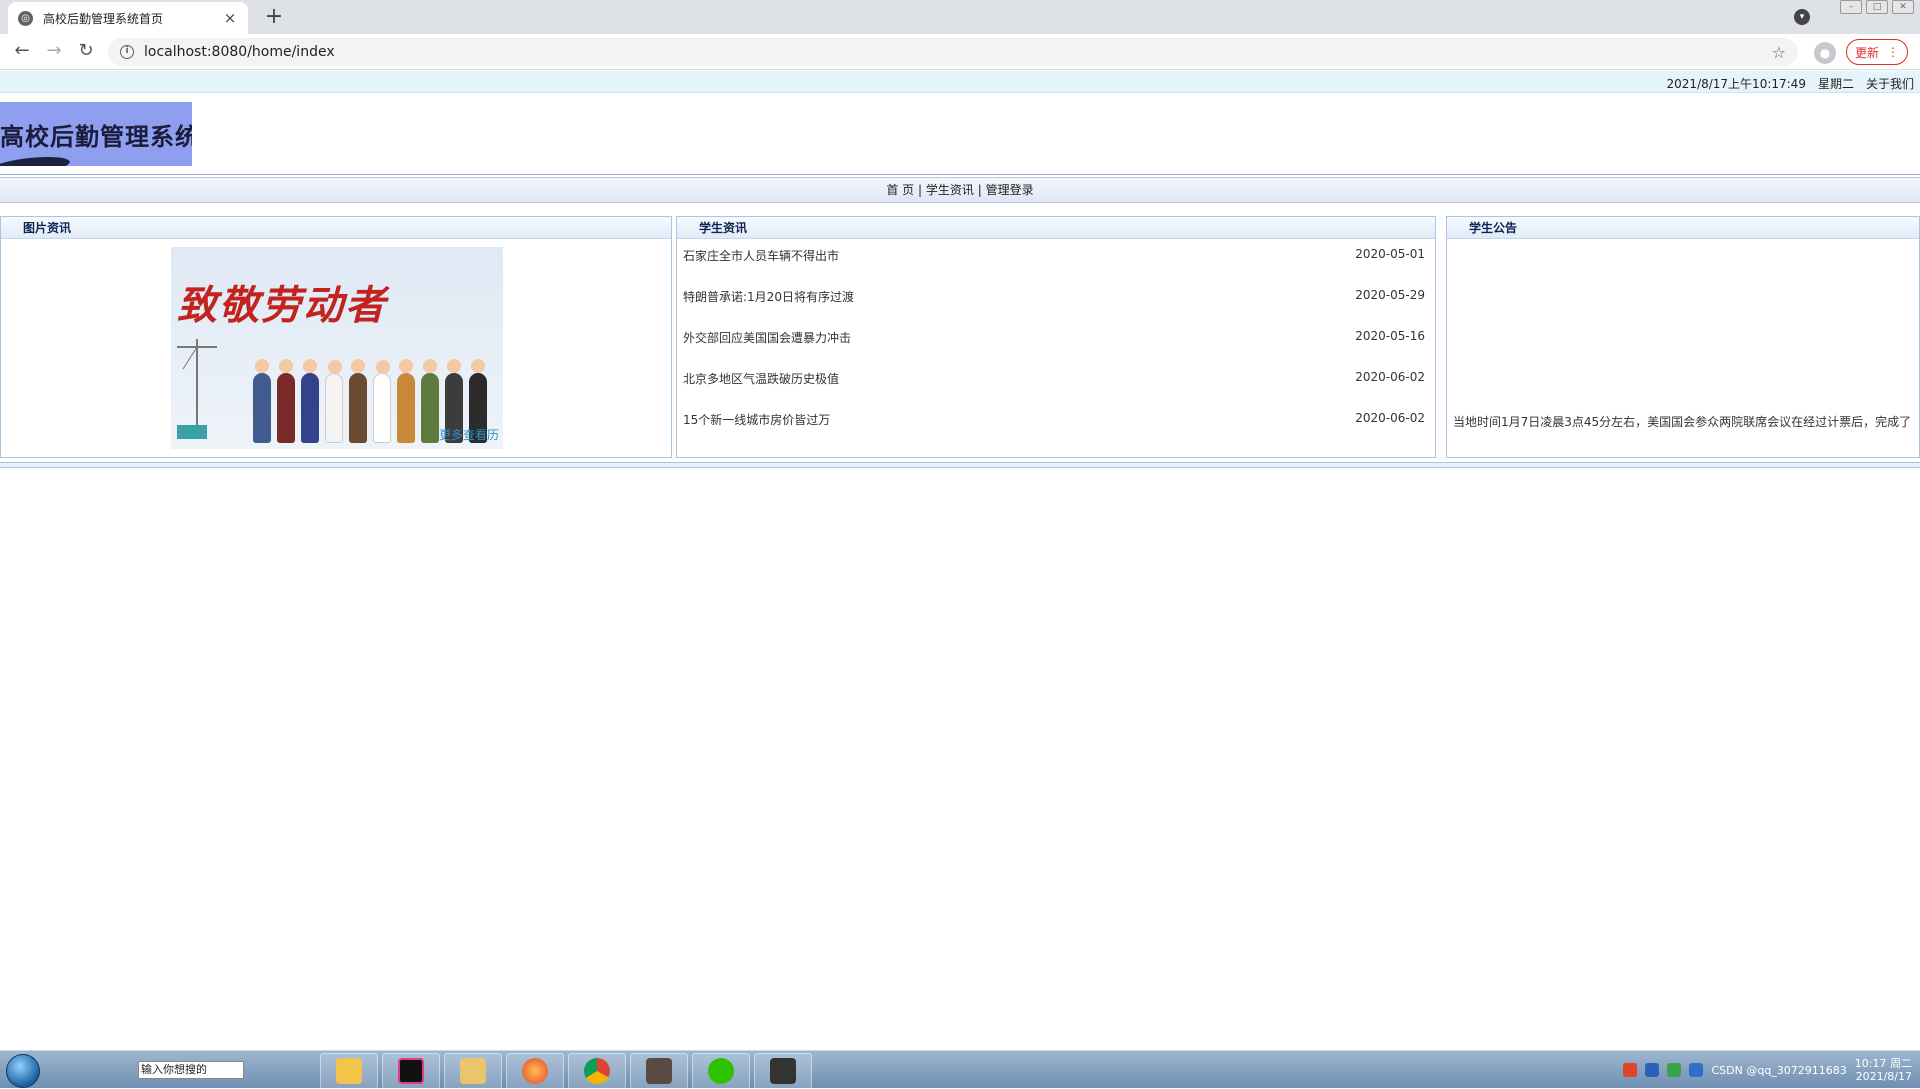 The width and height of the screenshot is (1920, 1089). What do you see at coordinates (1010, 190) in the screenshot?
I see `nav-admin-login: 管理登录` at bounding box center [1010, 190].